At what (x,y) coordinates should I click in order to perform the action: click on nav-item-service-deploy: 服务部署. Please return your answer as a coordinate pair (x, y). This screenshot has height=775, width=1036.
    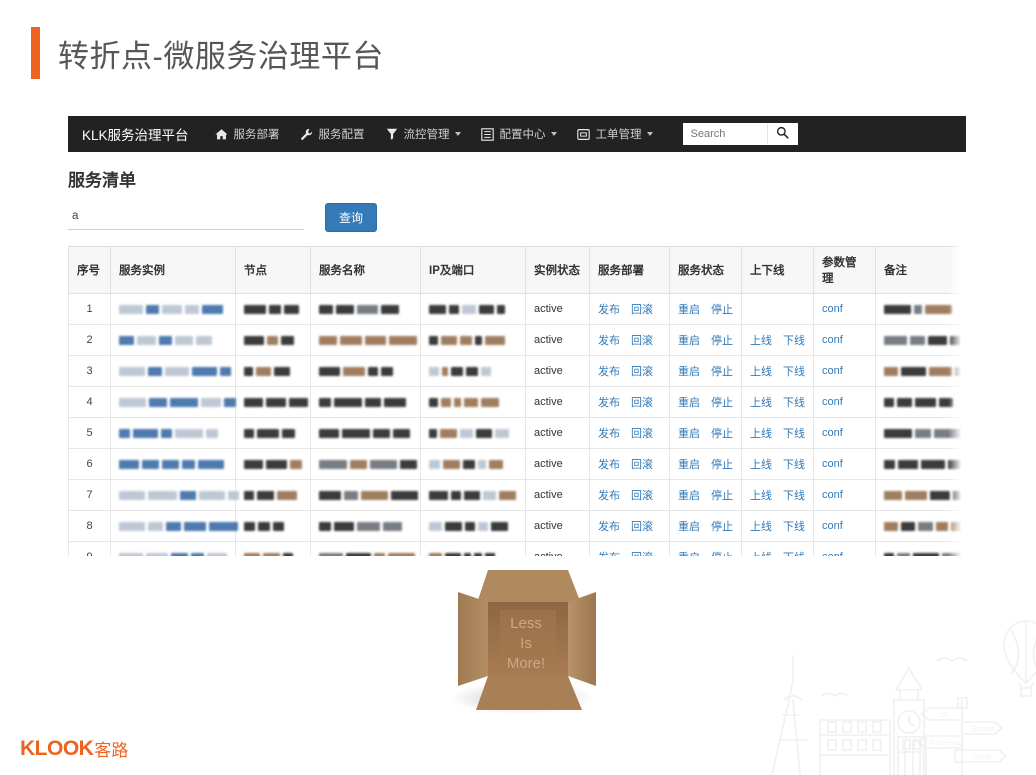
    Looking at the image, I should click on (247, 134).